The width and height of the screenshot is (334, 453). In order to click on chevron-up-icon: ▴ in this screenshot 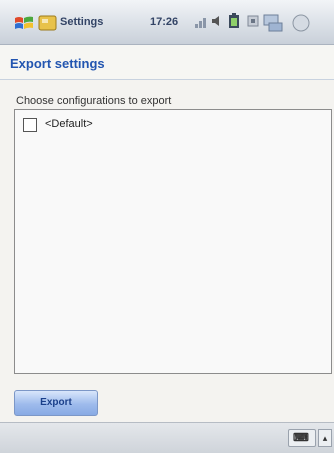, I will do `click(325, 438)`.